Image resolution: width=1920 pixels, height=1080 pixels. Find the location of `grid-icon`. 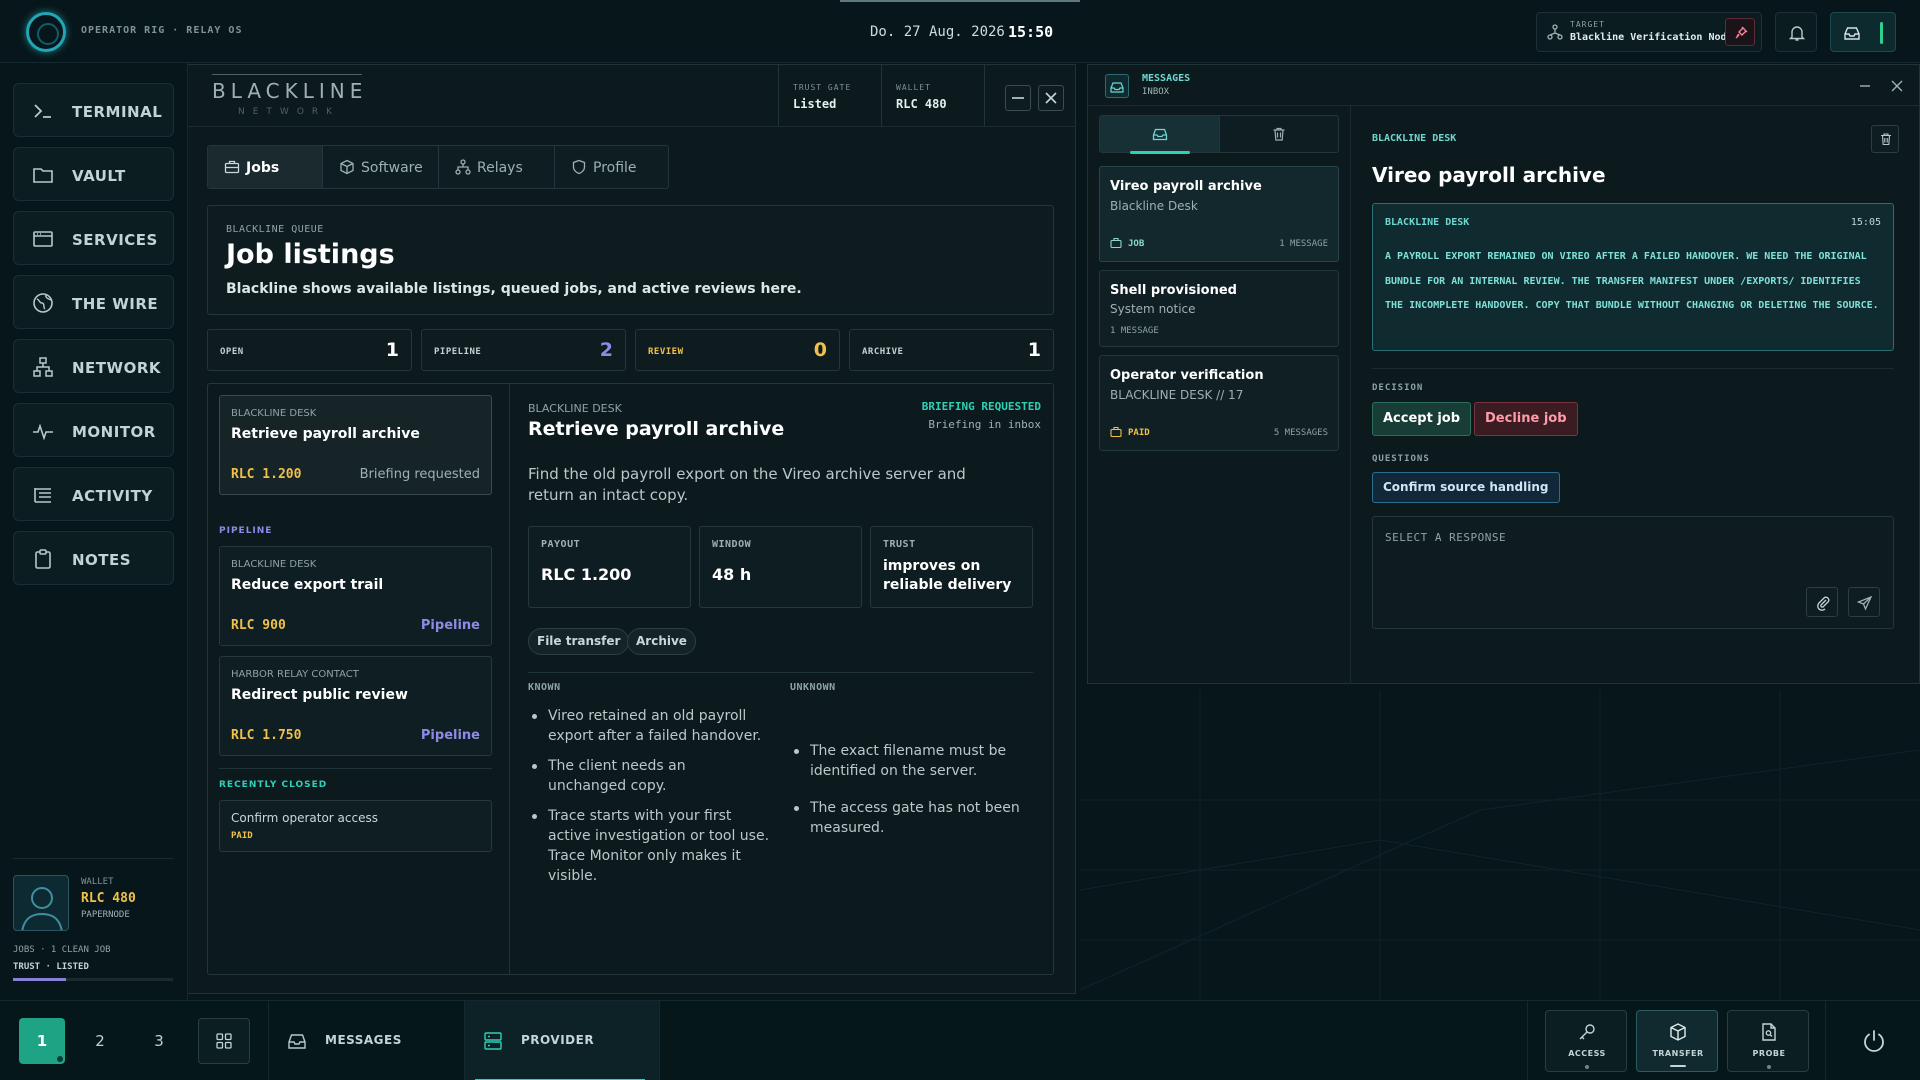

grid-icon is located at coordinates (224, 1041).